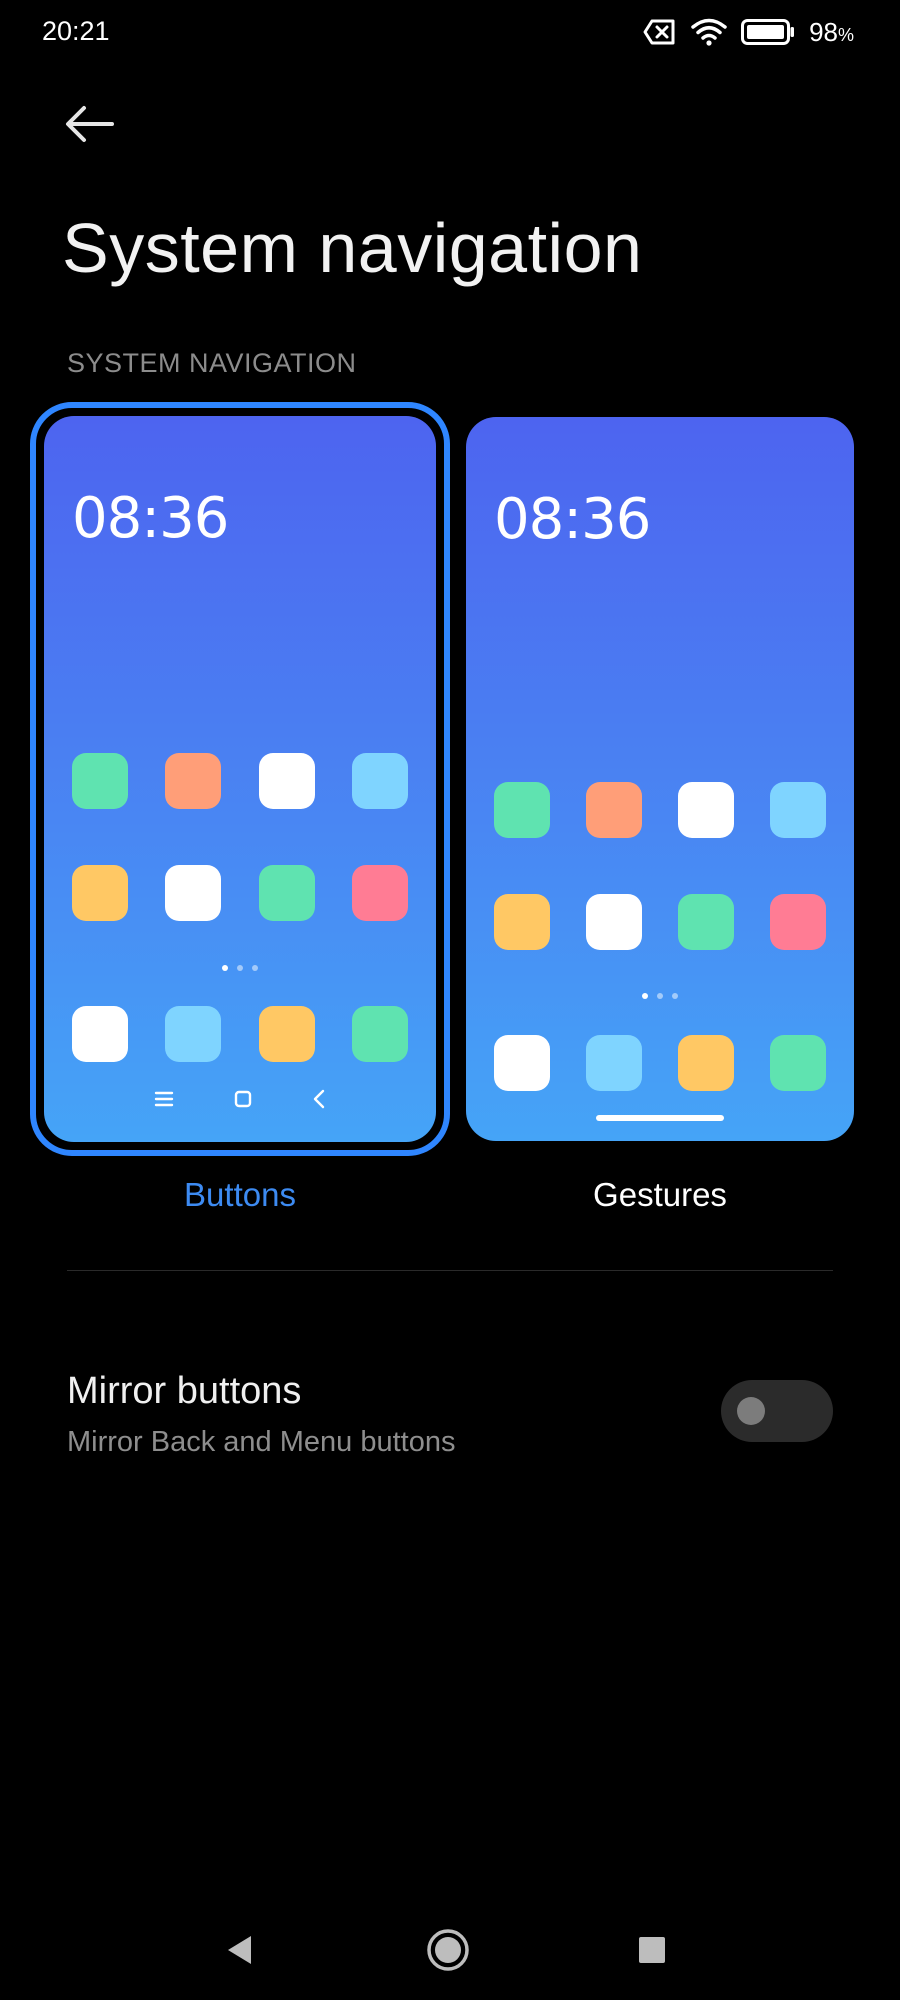  I want to click on sim-disabled-icon, so click(660, 32).